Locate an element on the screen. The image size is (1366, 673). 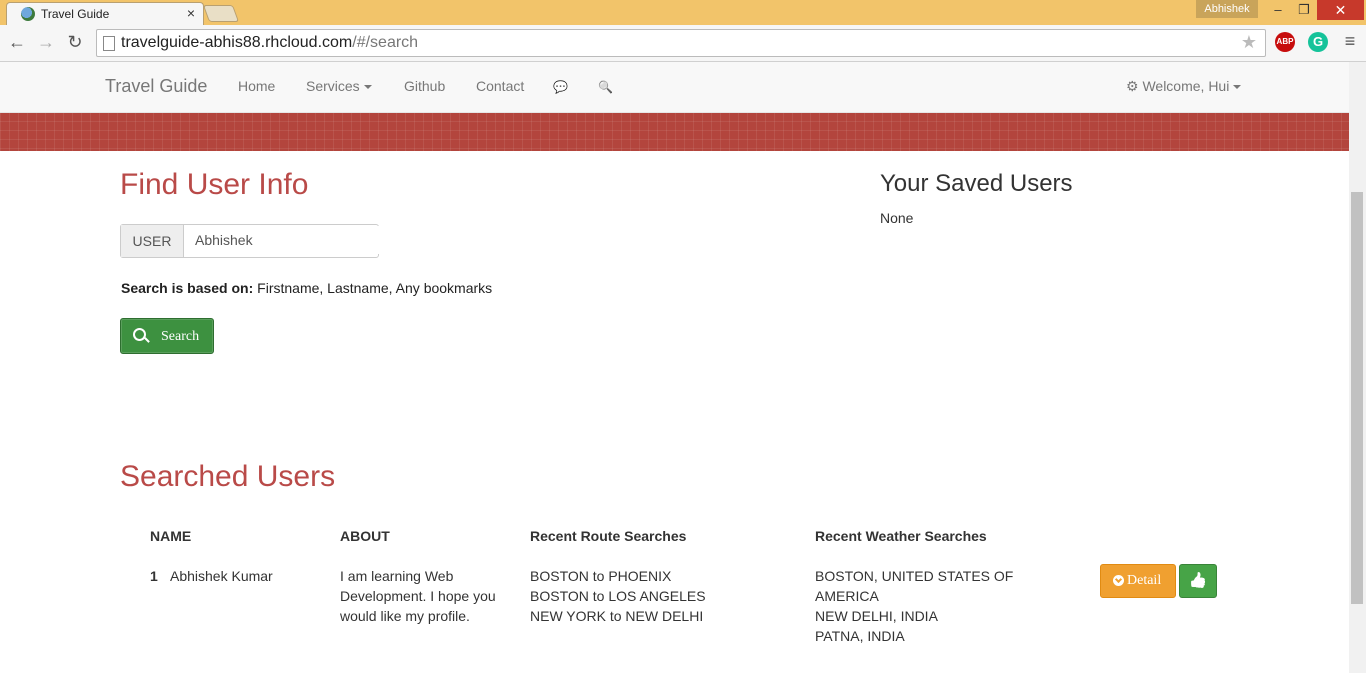
nav-github: Github is located at coordinates (424, 86).